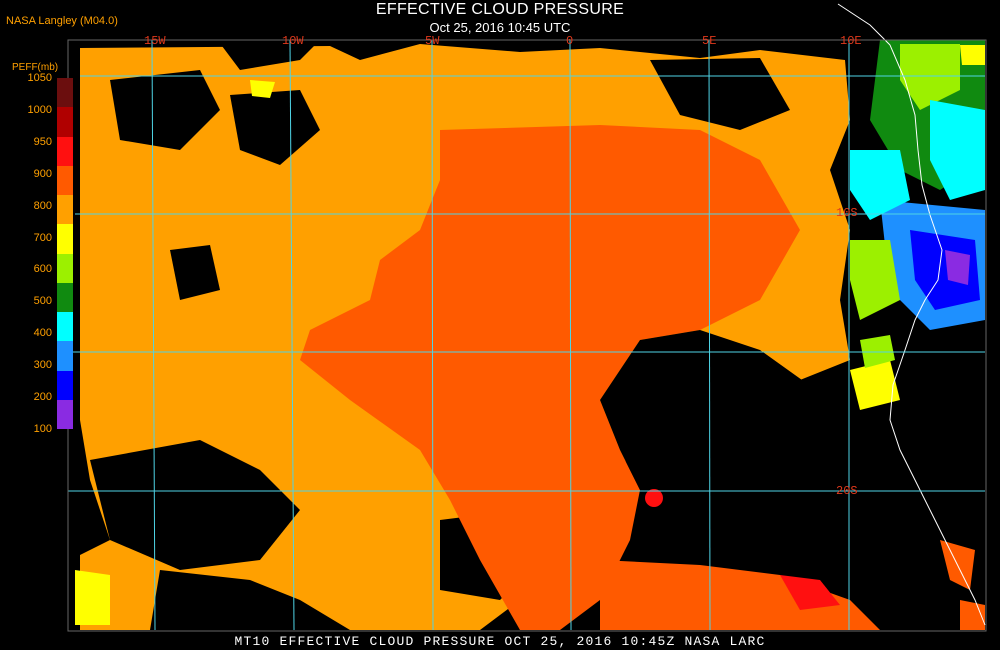  Describe the element at coordinates (42, 365) in the screenshot. I see `legend-tick-label: 300` at that location.